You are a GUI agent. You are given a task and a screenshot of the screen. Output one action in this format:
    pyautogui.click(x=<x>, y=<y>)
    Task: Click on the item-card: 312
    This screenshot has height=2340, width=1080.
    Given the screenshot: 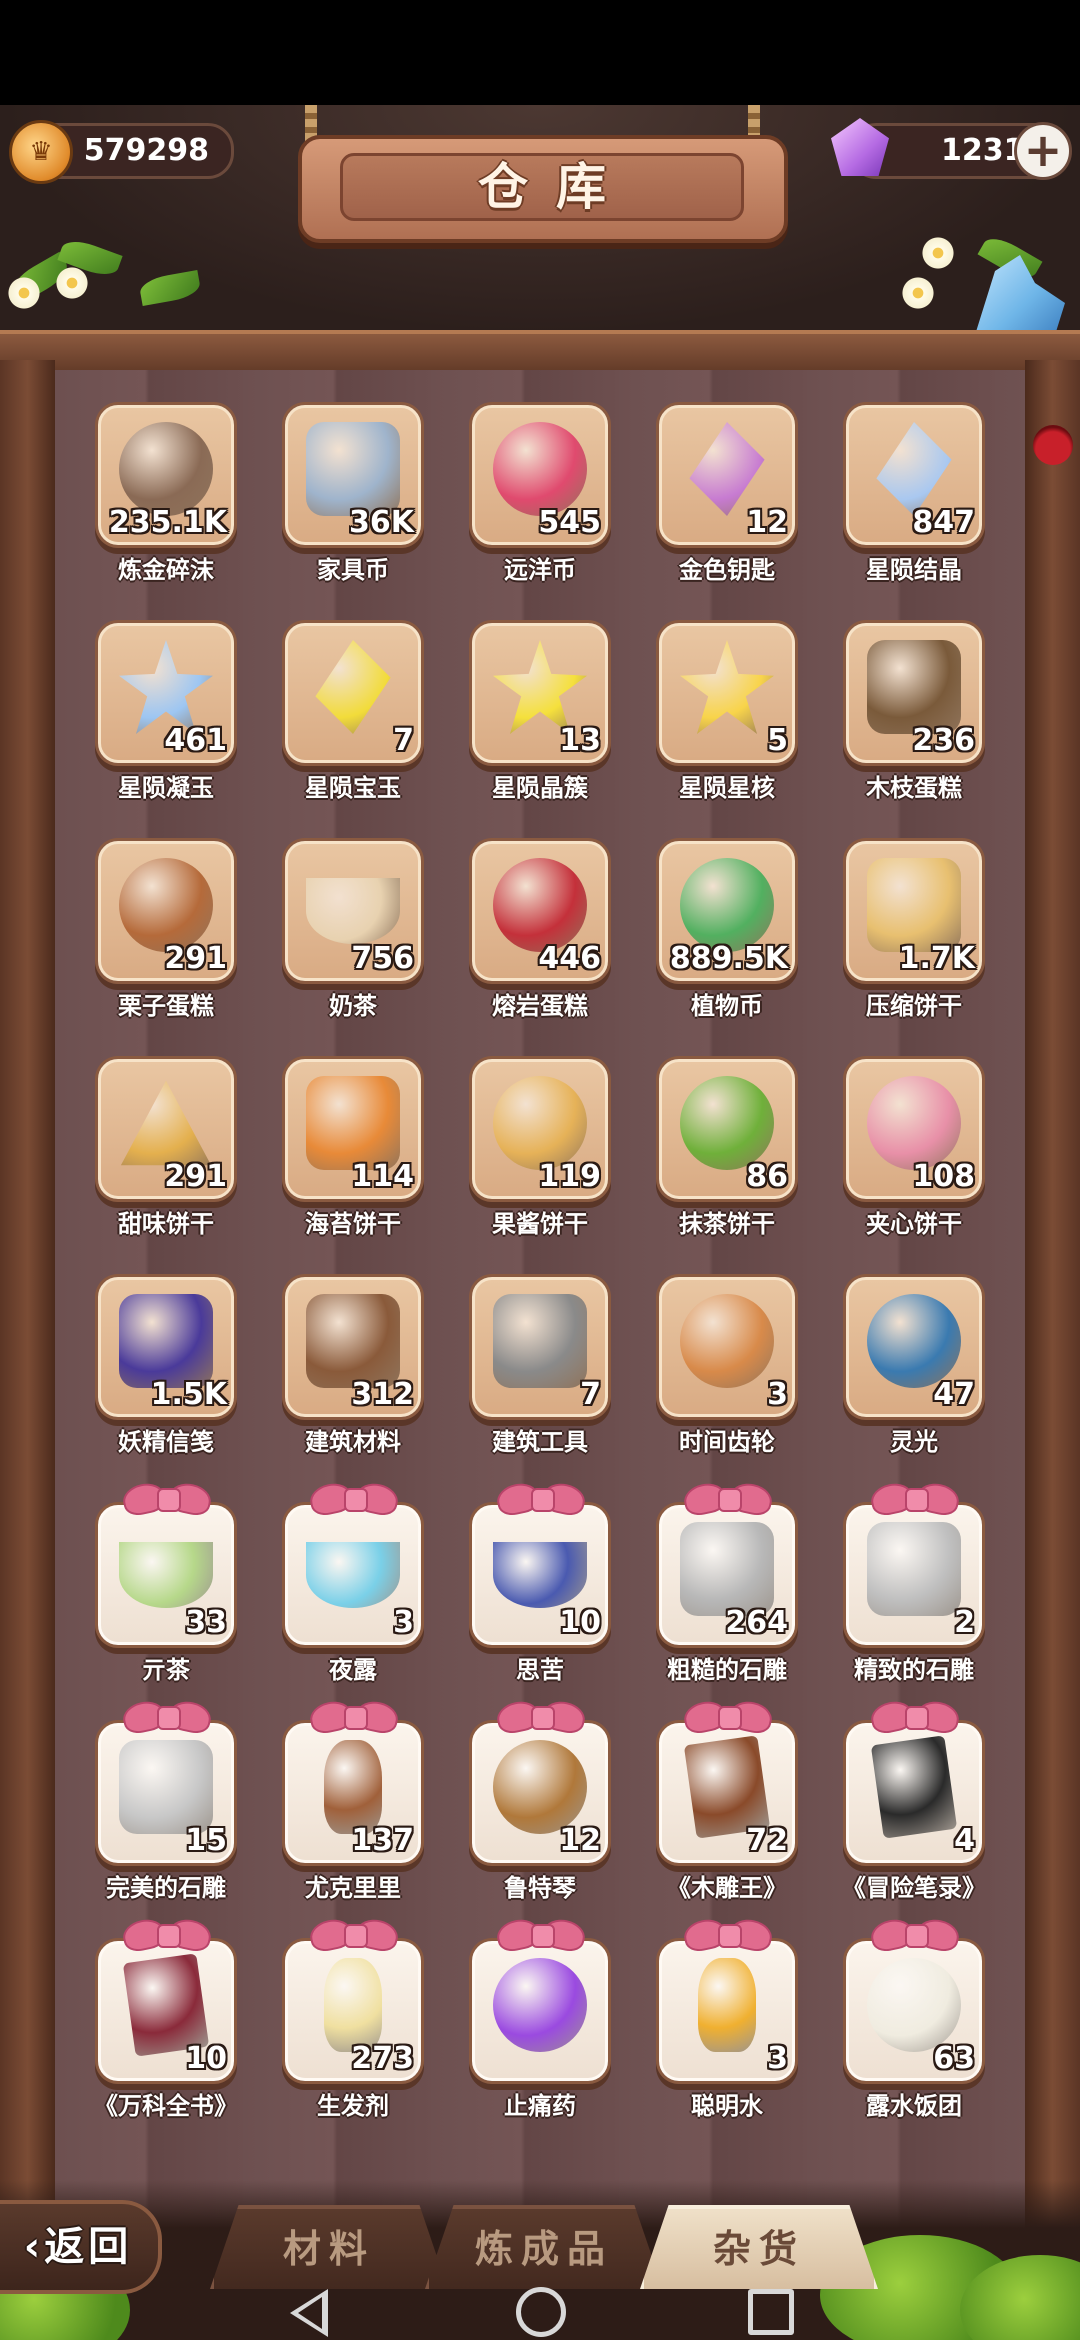 What is the action you would take?
    pyautogui.click(x=353, y=1347)
    